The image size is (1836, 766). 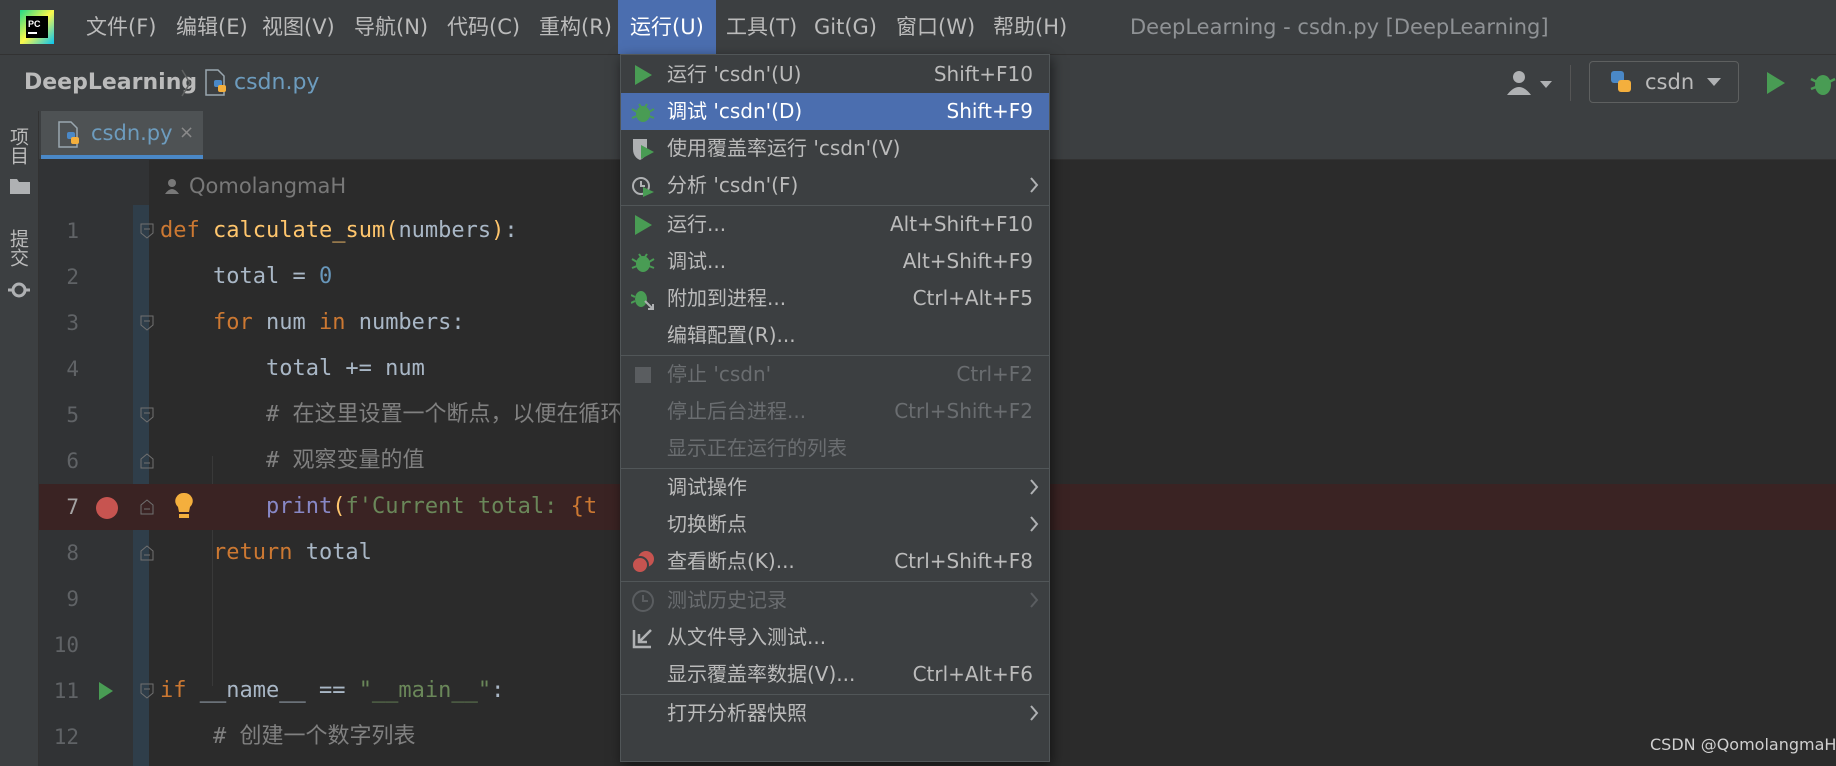 I want to click on line-number: 4, so click(x=72, y=369).